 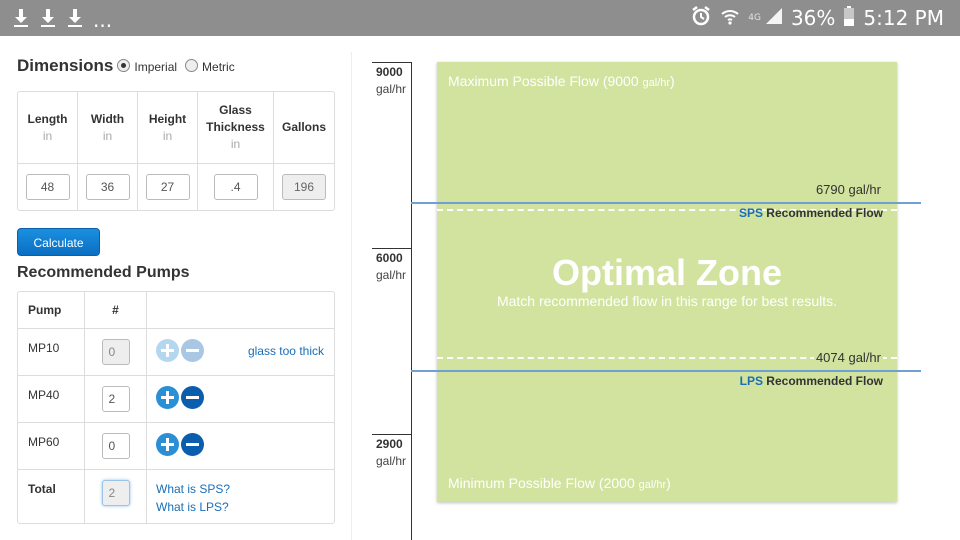 I want to click on count-column-header: #, so click(x=116, y=310).